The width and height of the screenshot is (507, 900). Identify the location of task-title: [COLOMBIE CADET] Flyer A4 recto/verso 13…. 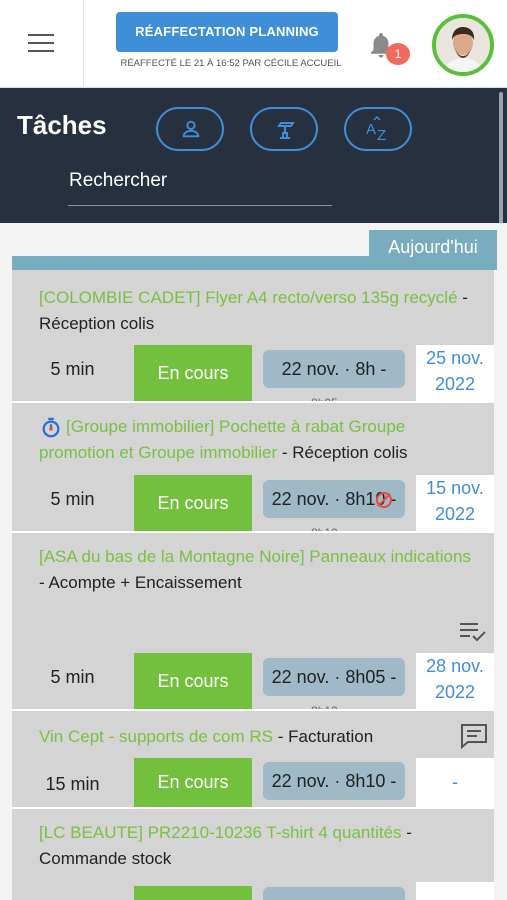
(259, 311).